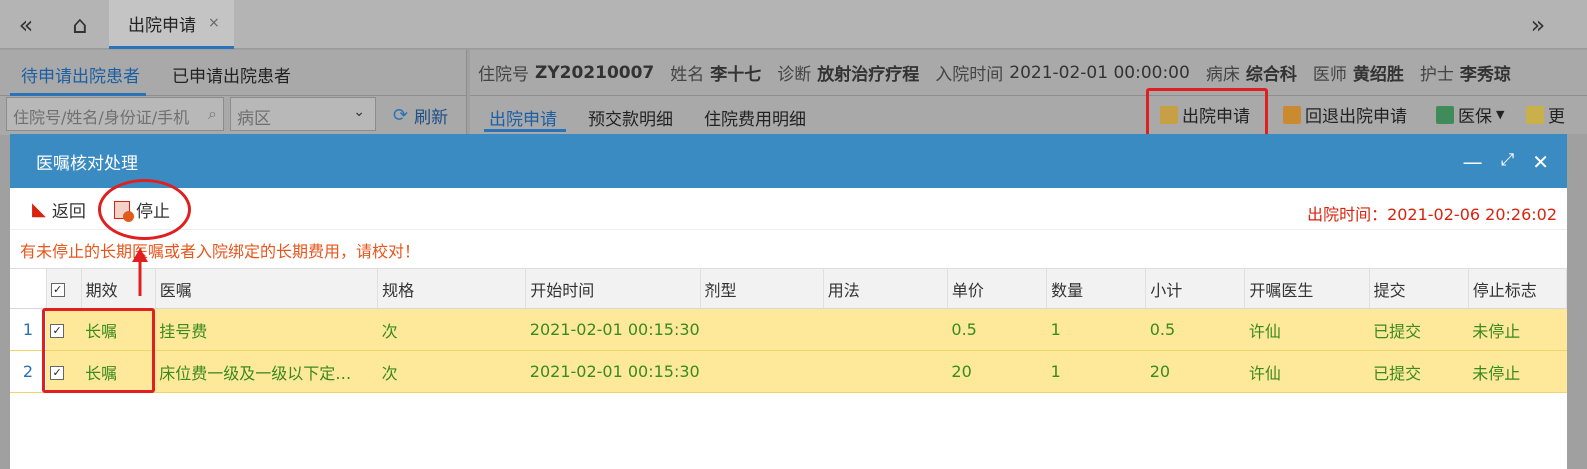 The height and width of the screenshot is (469, 1587). I want to click on tab-discharge-apply: 出院申请 ×, so click(171, 24).